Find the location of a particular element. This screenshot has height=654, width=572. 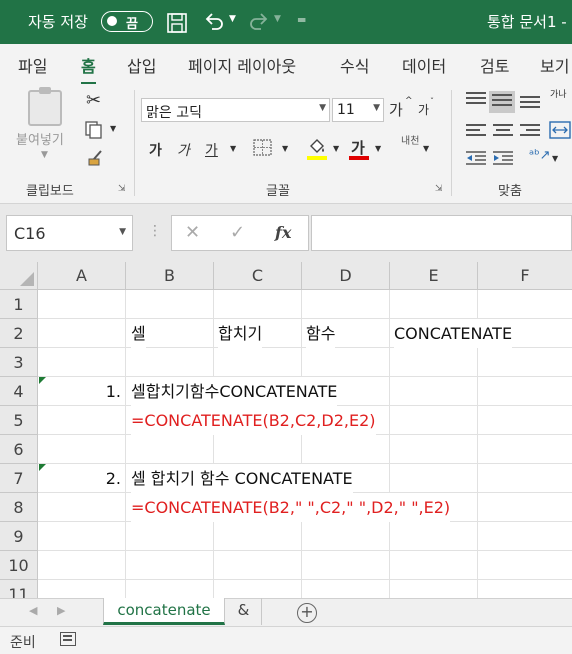

row-header-2: 2 is located at coordinates (19, 333).